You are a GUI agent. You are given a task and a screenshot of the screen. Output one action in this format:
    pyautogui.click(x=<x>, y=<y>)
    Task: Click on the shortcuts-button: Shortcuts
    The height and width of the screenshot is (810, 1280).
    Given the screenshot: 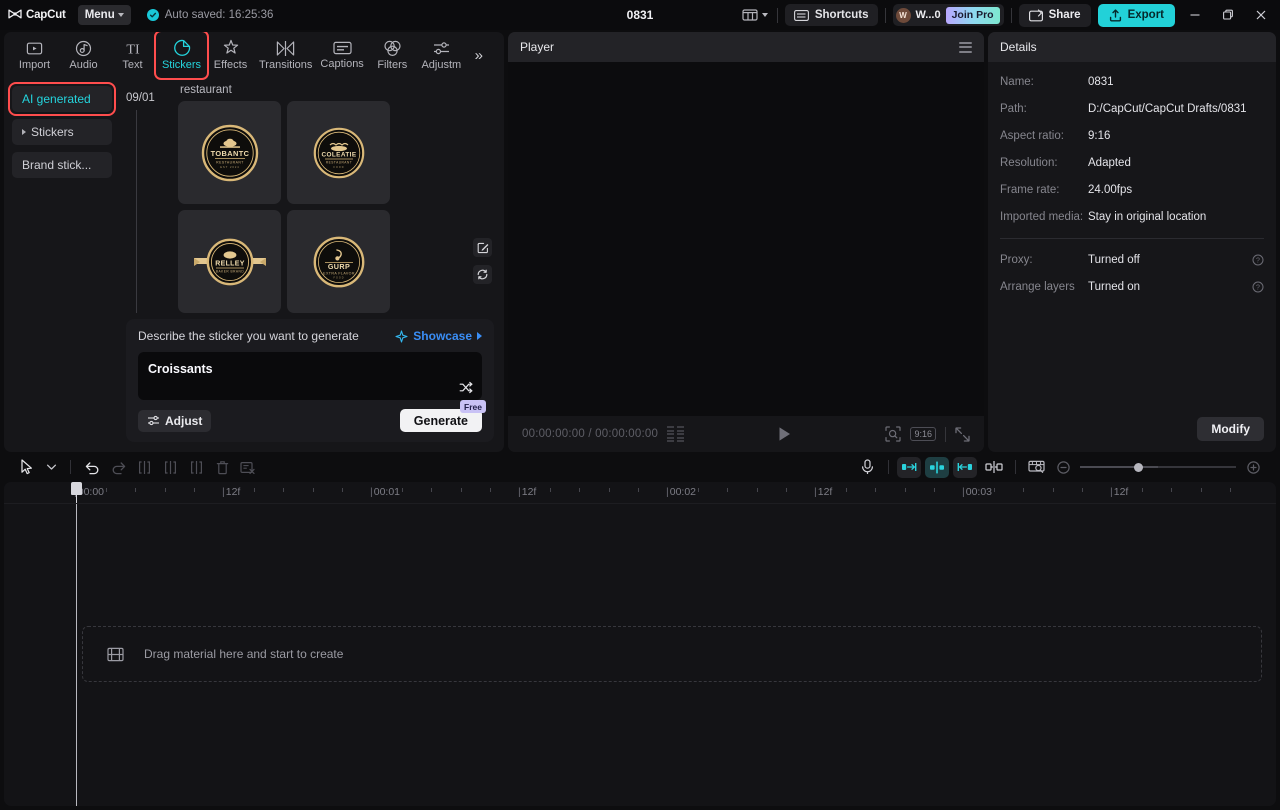 What is the action you would take?
    pyautogui.click(x=831, y=15)
    